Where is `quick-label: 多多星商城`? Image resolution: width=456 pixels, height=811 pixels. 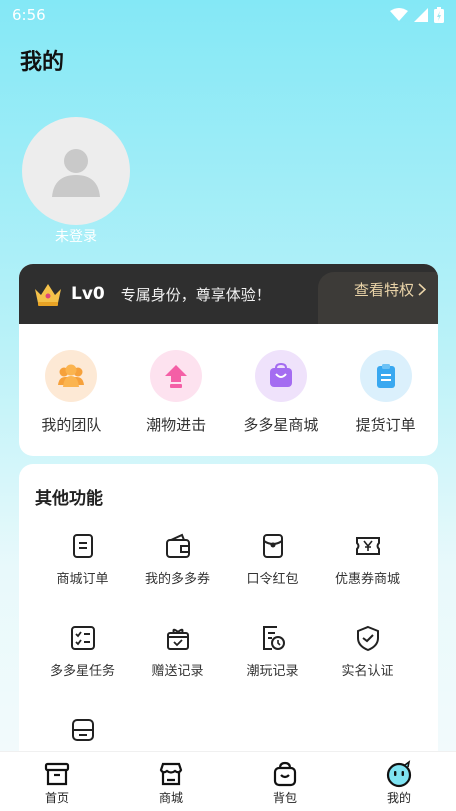
quick-label: 多多星商城 is located at coordinates (281, 425).